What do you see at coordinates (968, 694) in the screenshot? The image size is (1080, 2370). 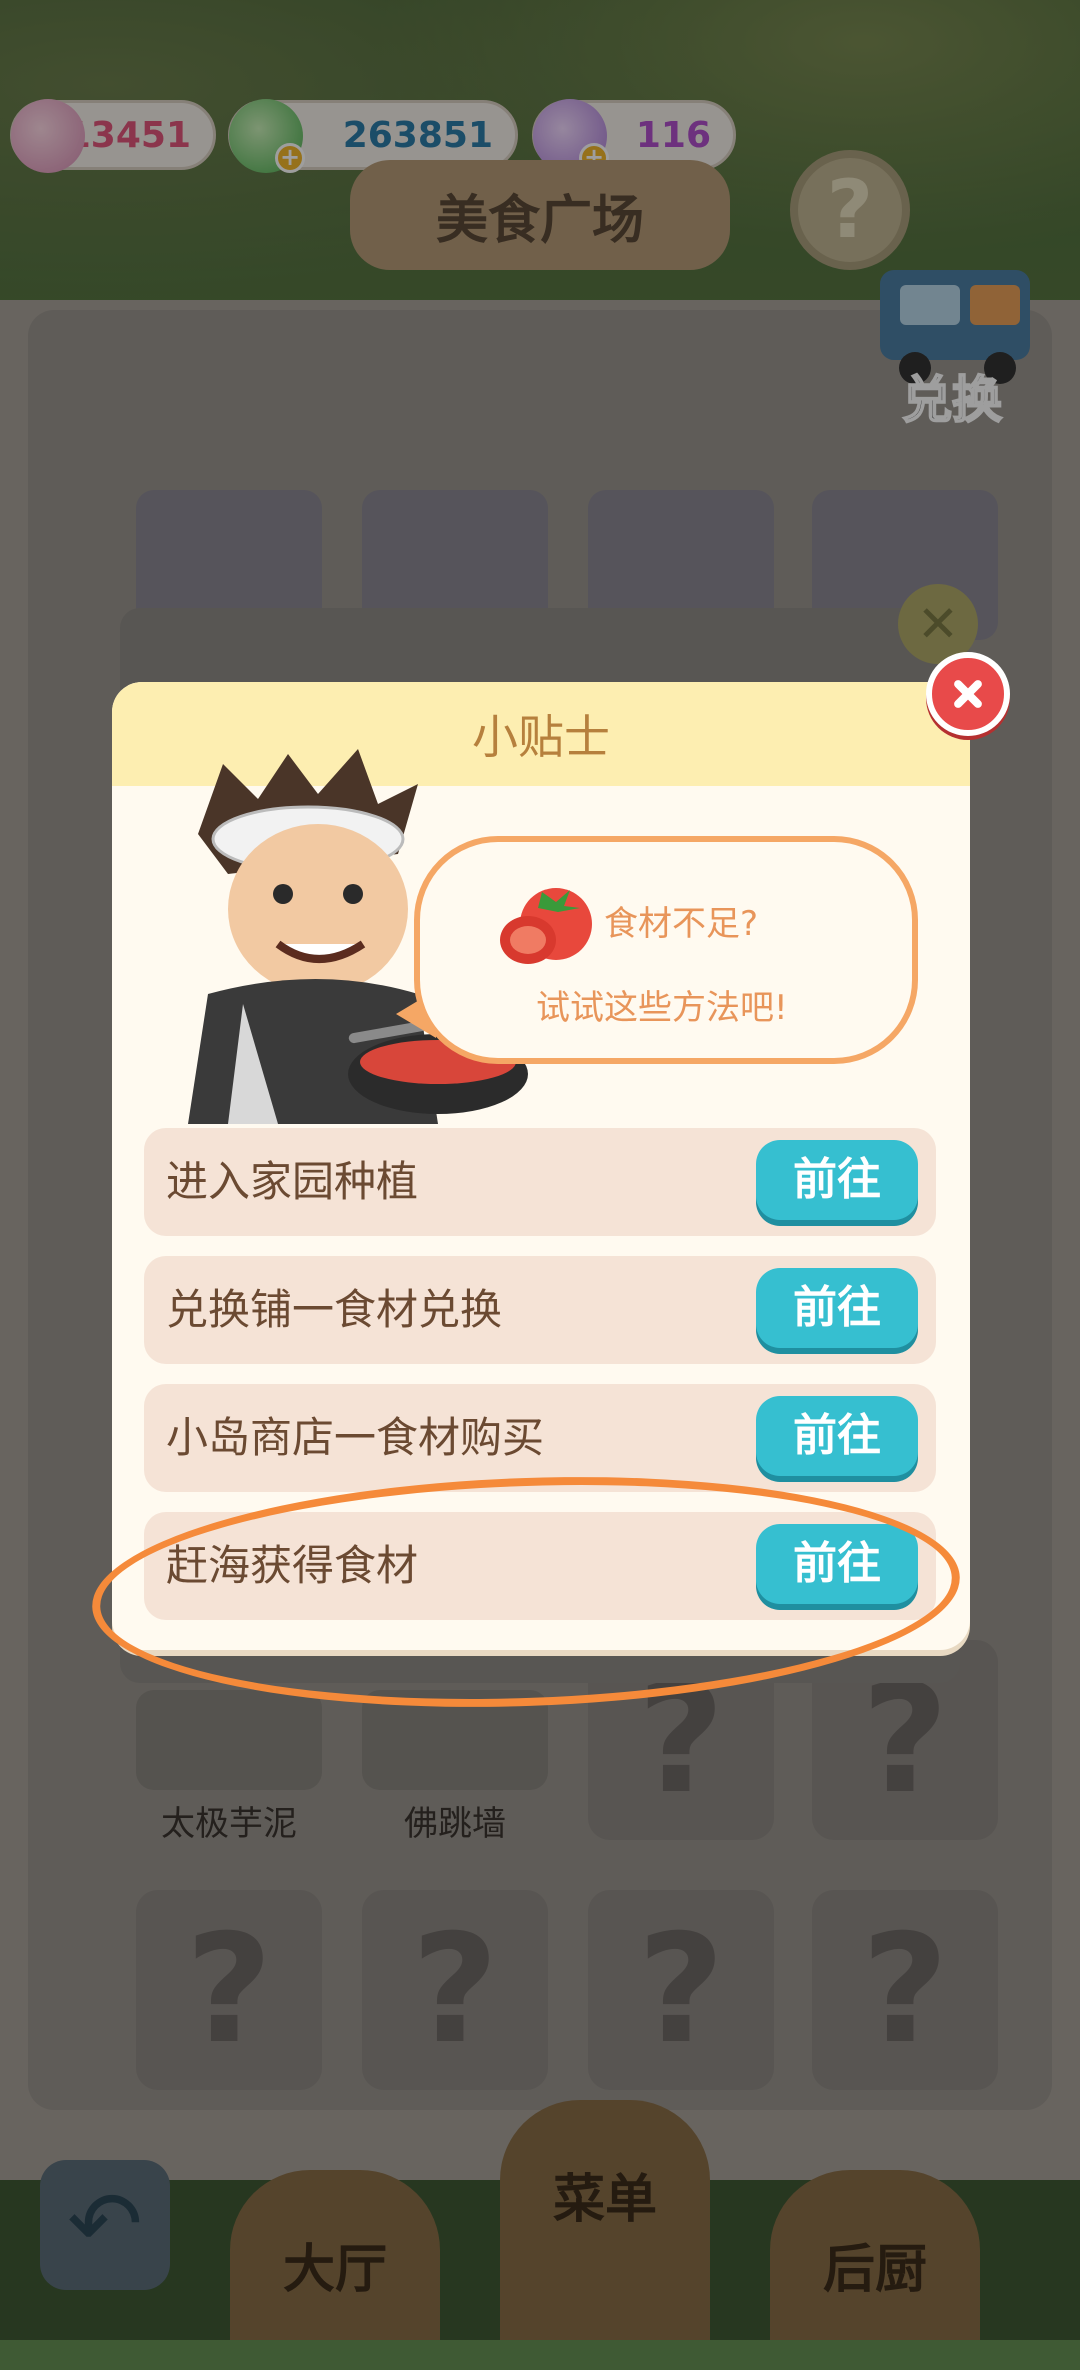 I see `close-icon` at bounding box center [968, 694].